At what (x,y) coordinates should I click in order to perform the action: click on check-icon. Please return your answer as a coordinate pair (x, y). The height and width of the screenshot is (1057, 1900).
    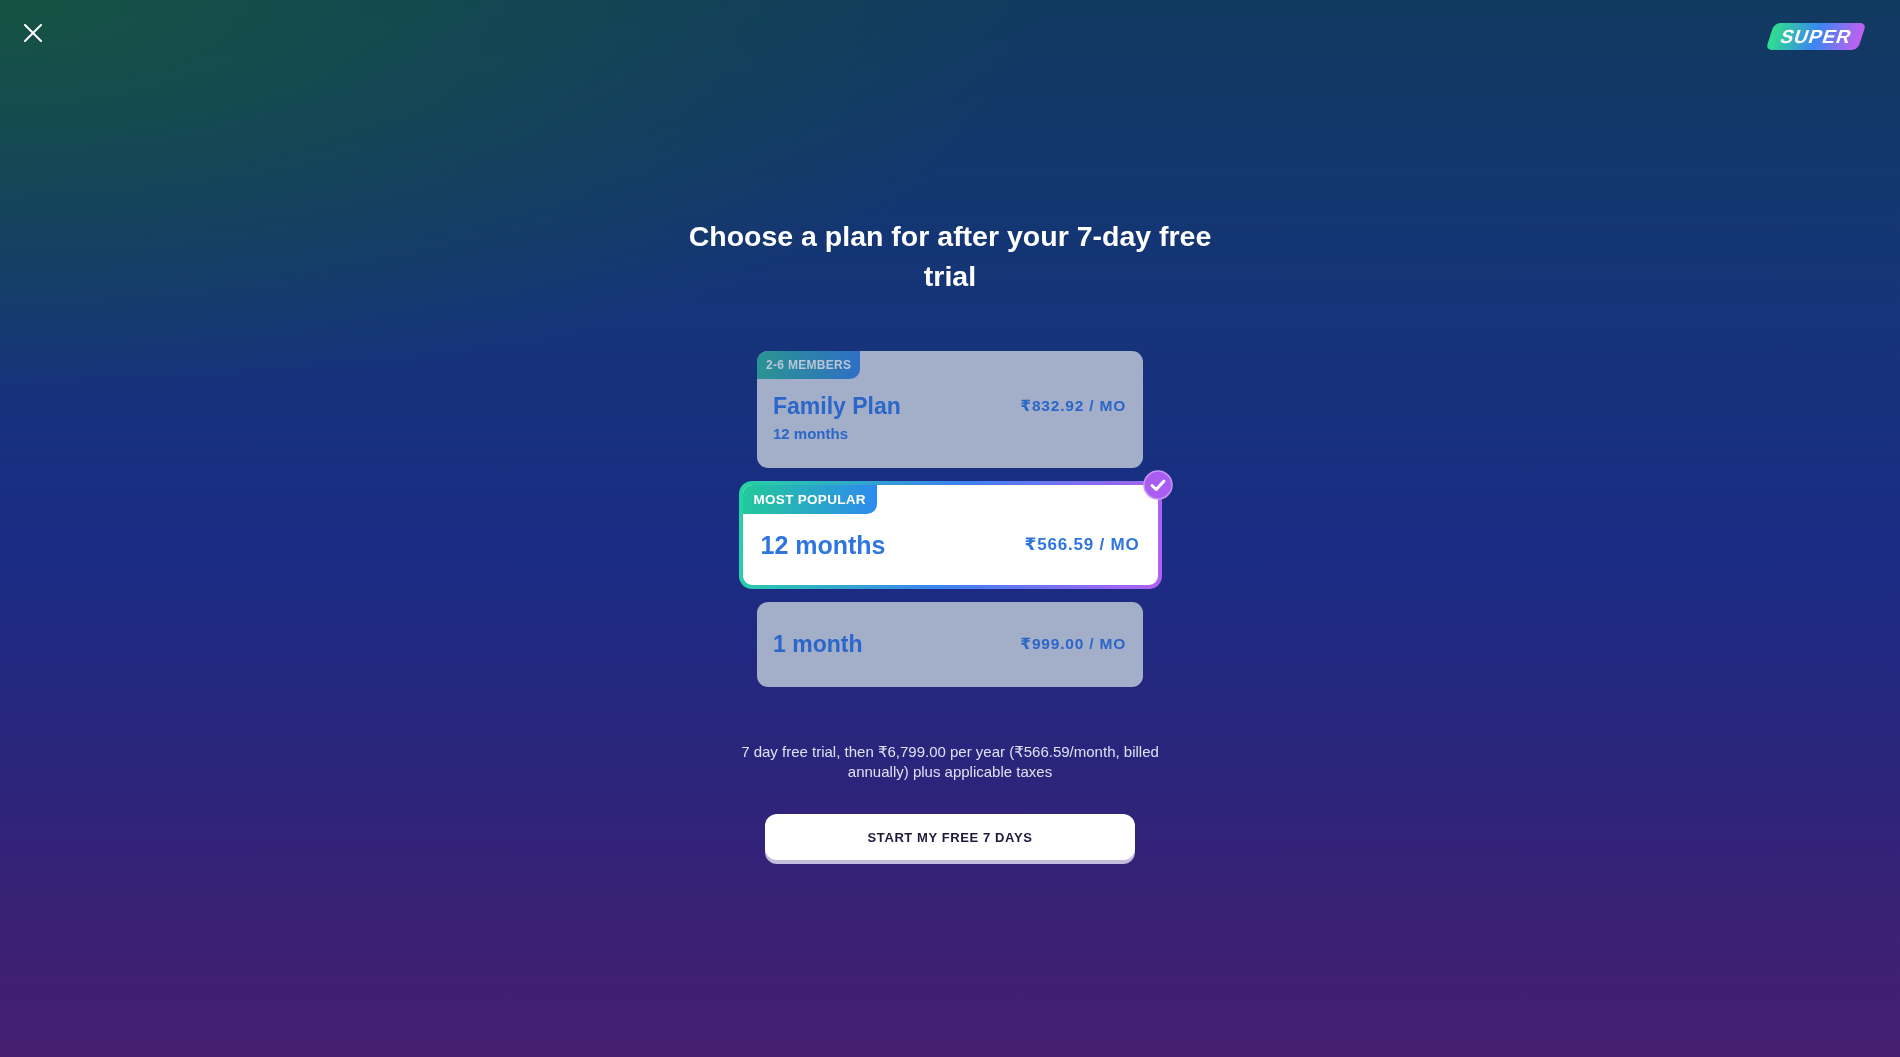
    Looking at the image, I should click on (1157, 485).